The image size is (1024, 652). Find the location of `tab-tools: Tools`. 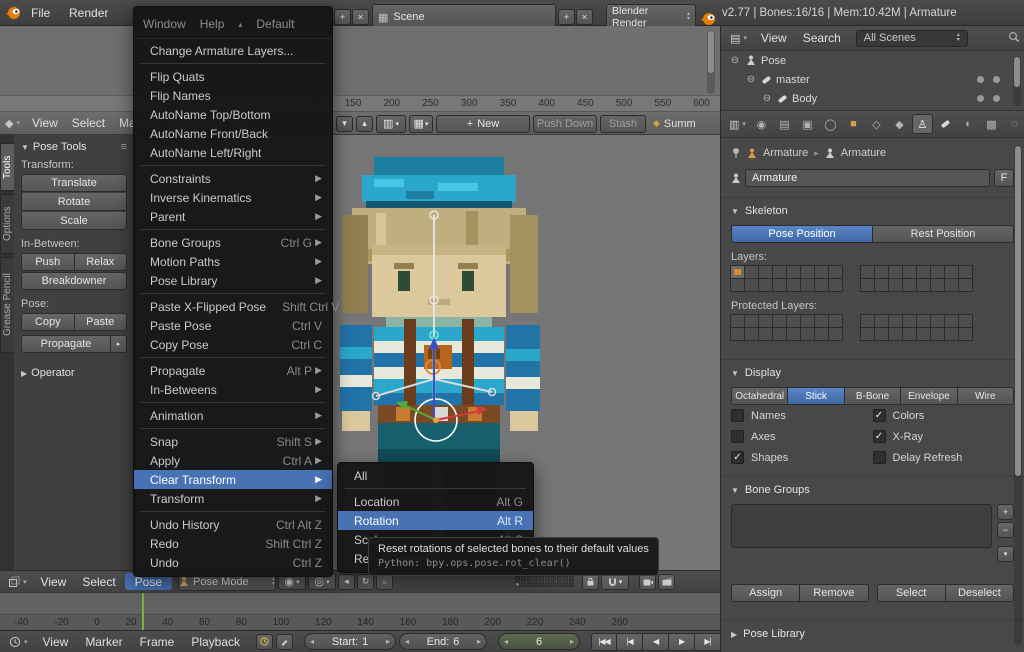

tab-tools: Tools is located at coordinates (7, 167).